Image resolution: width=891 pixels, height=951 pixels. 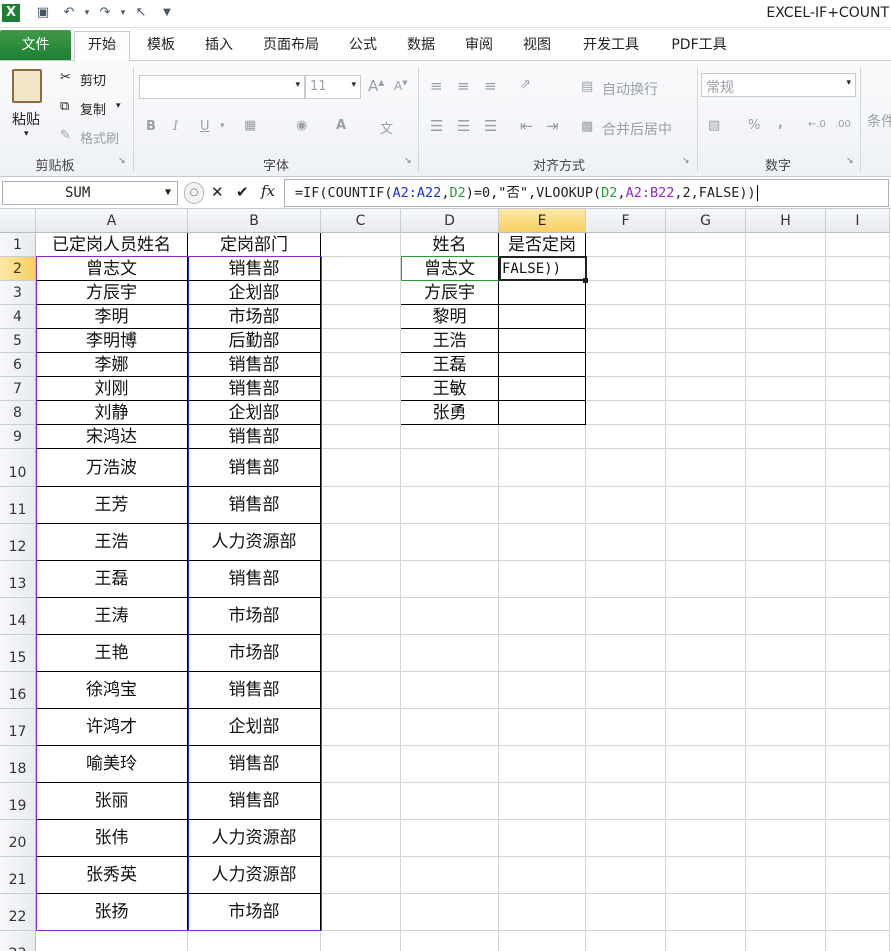 I want to click on tab-developer: 开发工具, so click(x=611, y=46).